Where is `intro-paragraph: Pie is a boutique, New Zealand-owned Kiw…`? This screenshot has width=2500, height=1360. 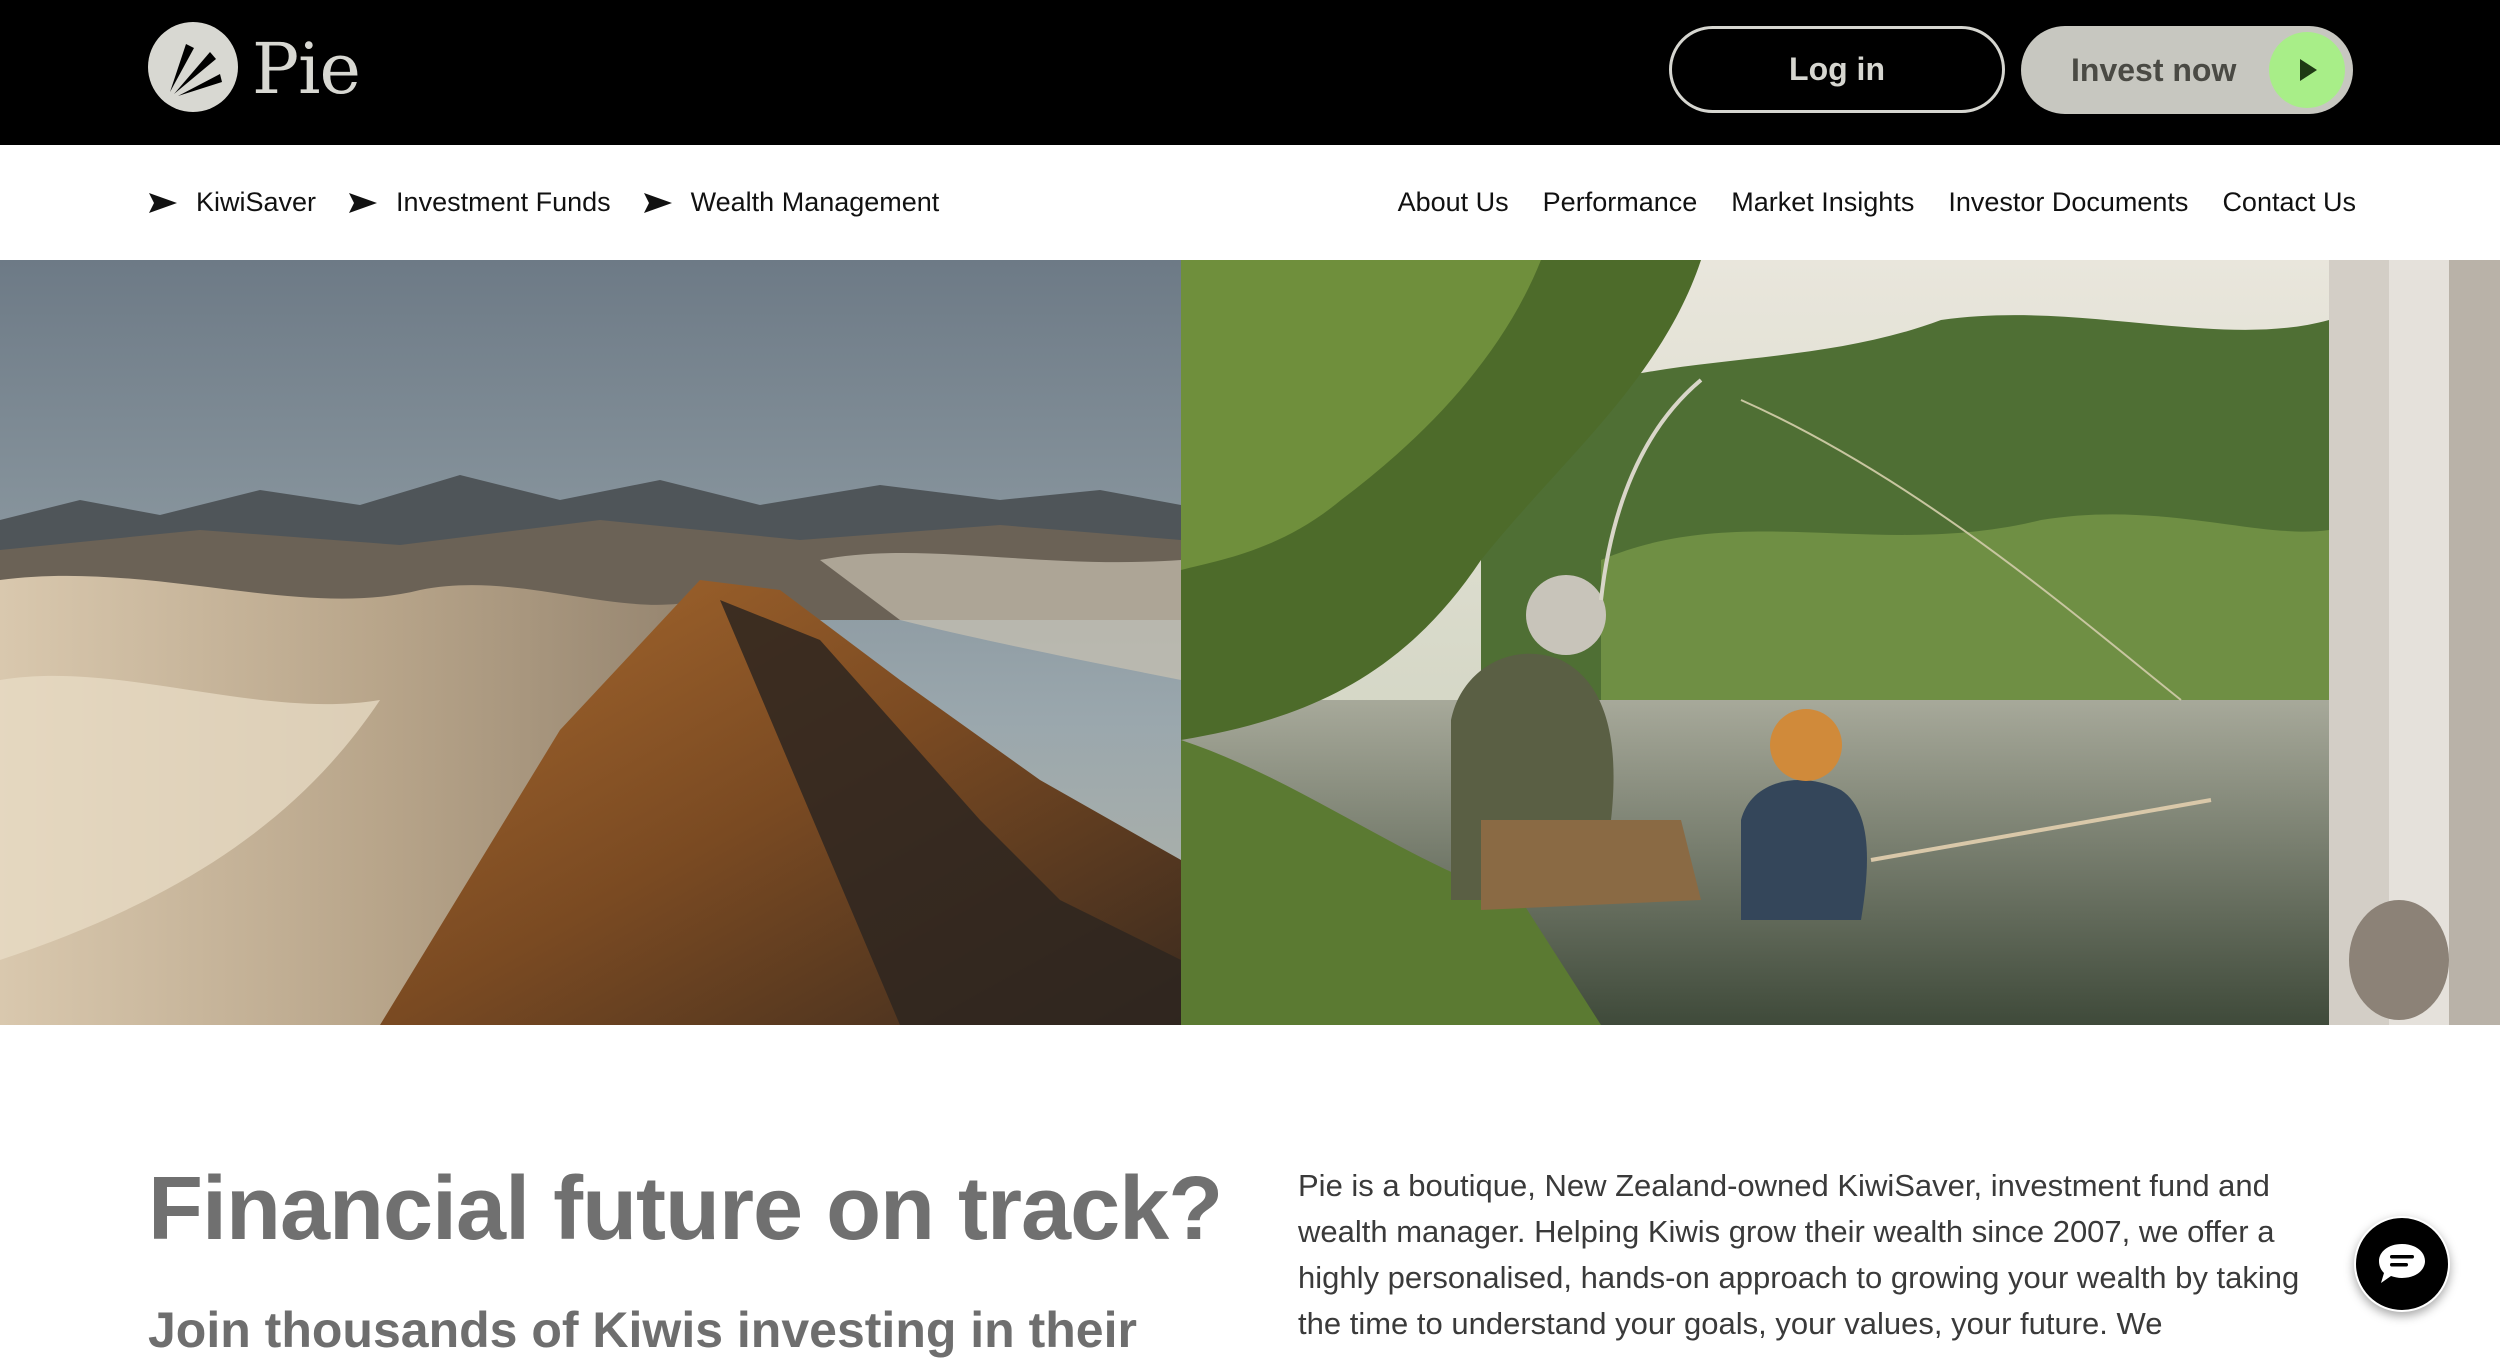 intro-paragraph: Pie is a boutique, New Zealand-owned Kiw… is located at coordinates (1799, 1254).